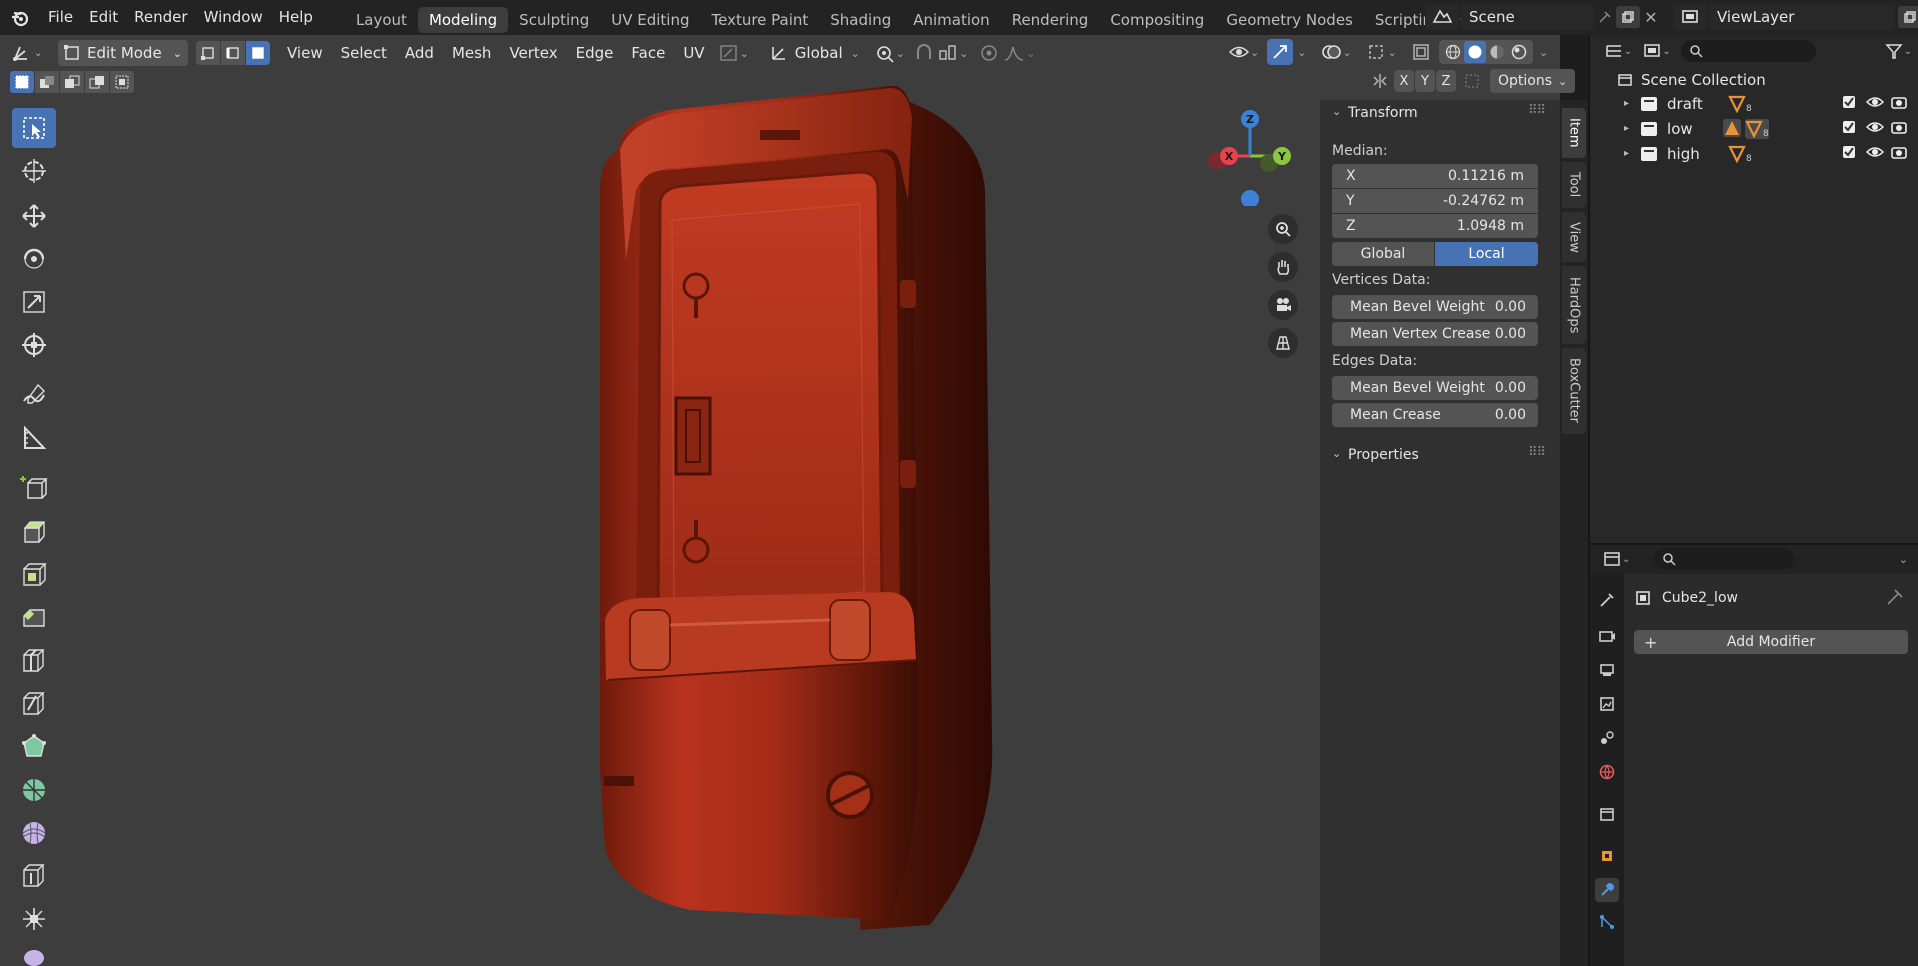 The width and height of the screenshot is (1918, 966). Describe the element at coordinates (1607, 670) in the screenshot. I see `output-tab-icon` at that location.